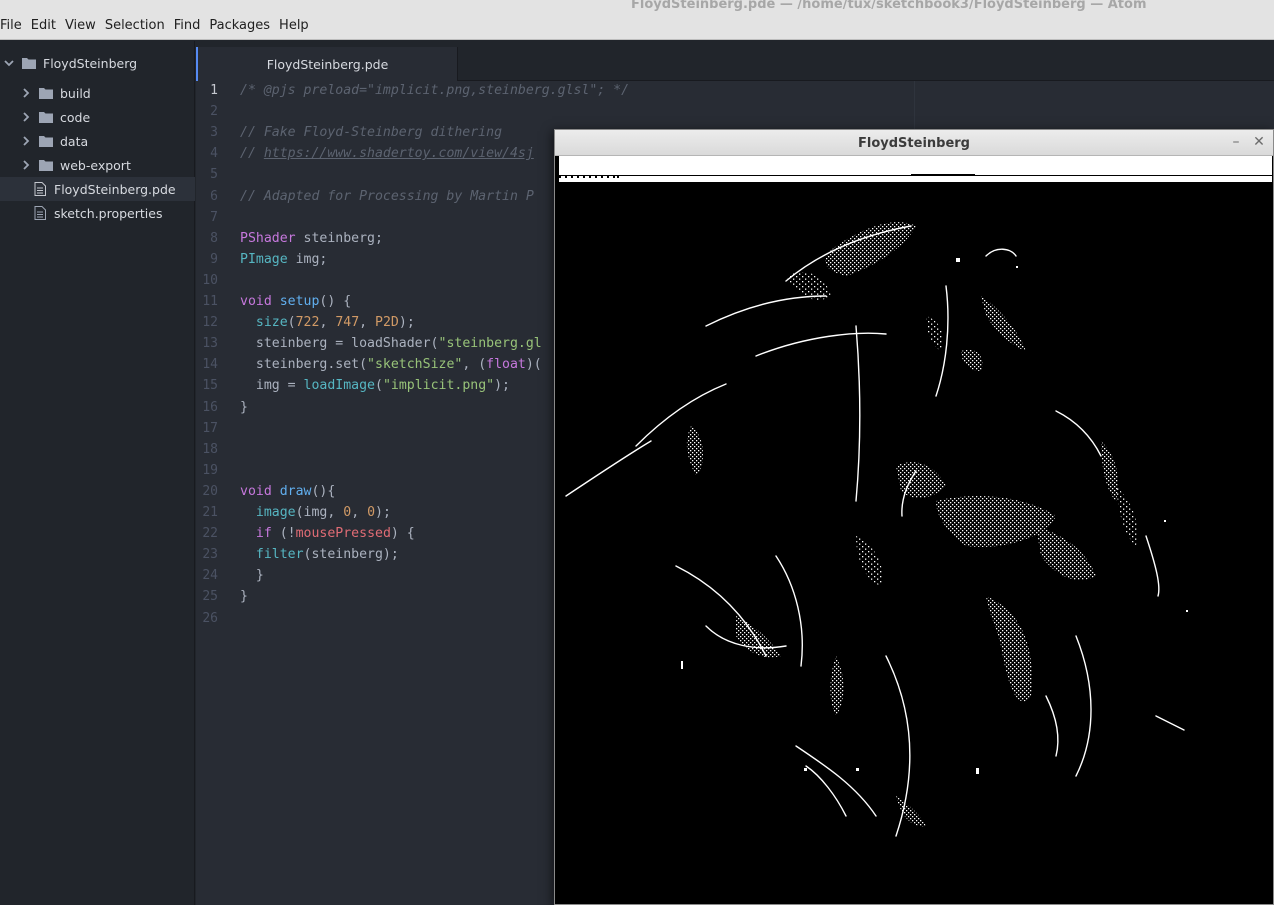 The height and width of the screenshot is (905, 1274). I want to click on code-token: PShader, so click(268, 238).